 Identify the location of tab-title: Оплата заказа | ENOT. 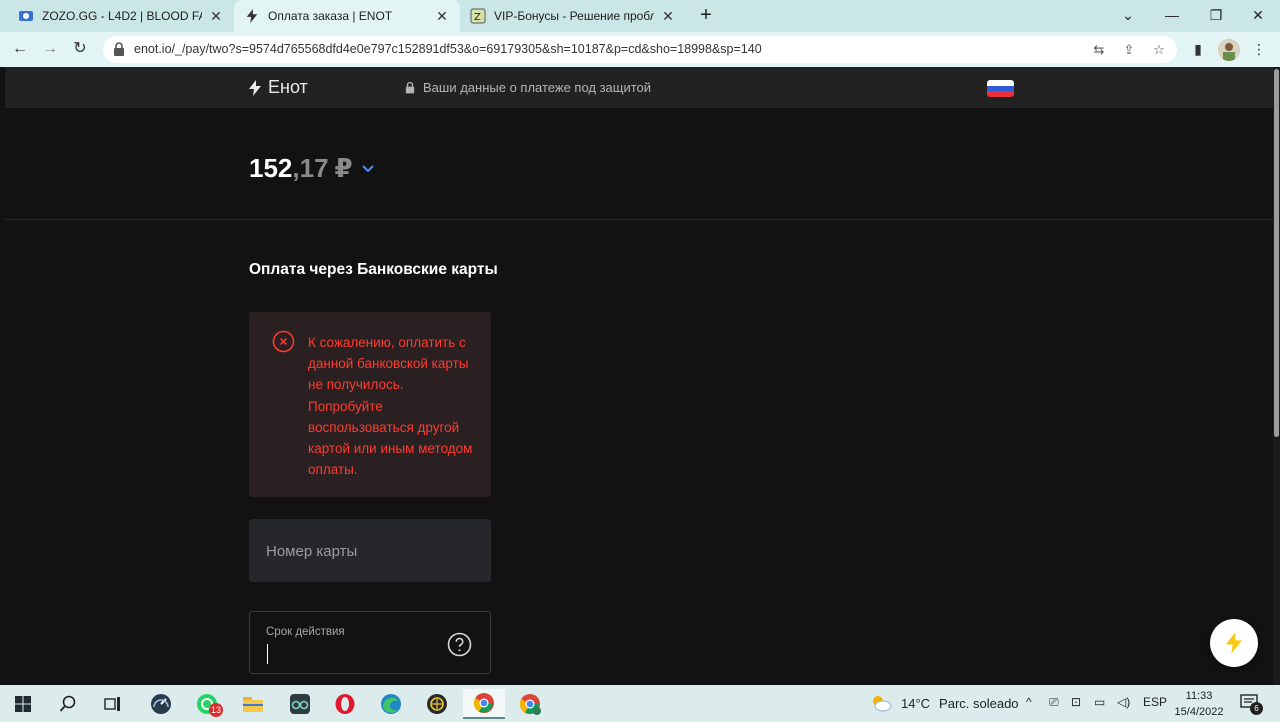
(330, 16).